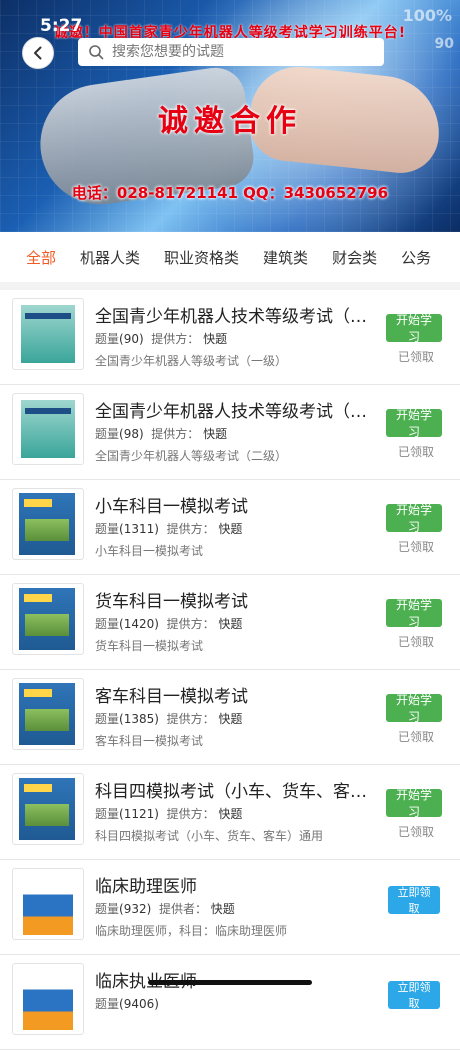 This screenshot has height=1050, width=460. Describe the element at coordinates (191, 361) in the screenshot. I see `item-subtitle: 全国青少年机器人等级考试（一级）` at that location.